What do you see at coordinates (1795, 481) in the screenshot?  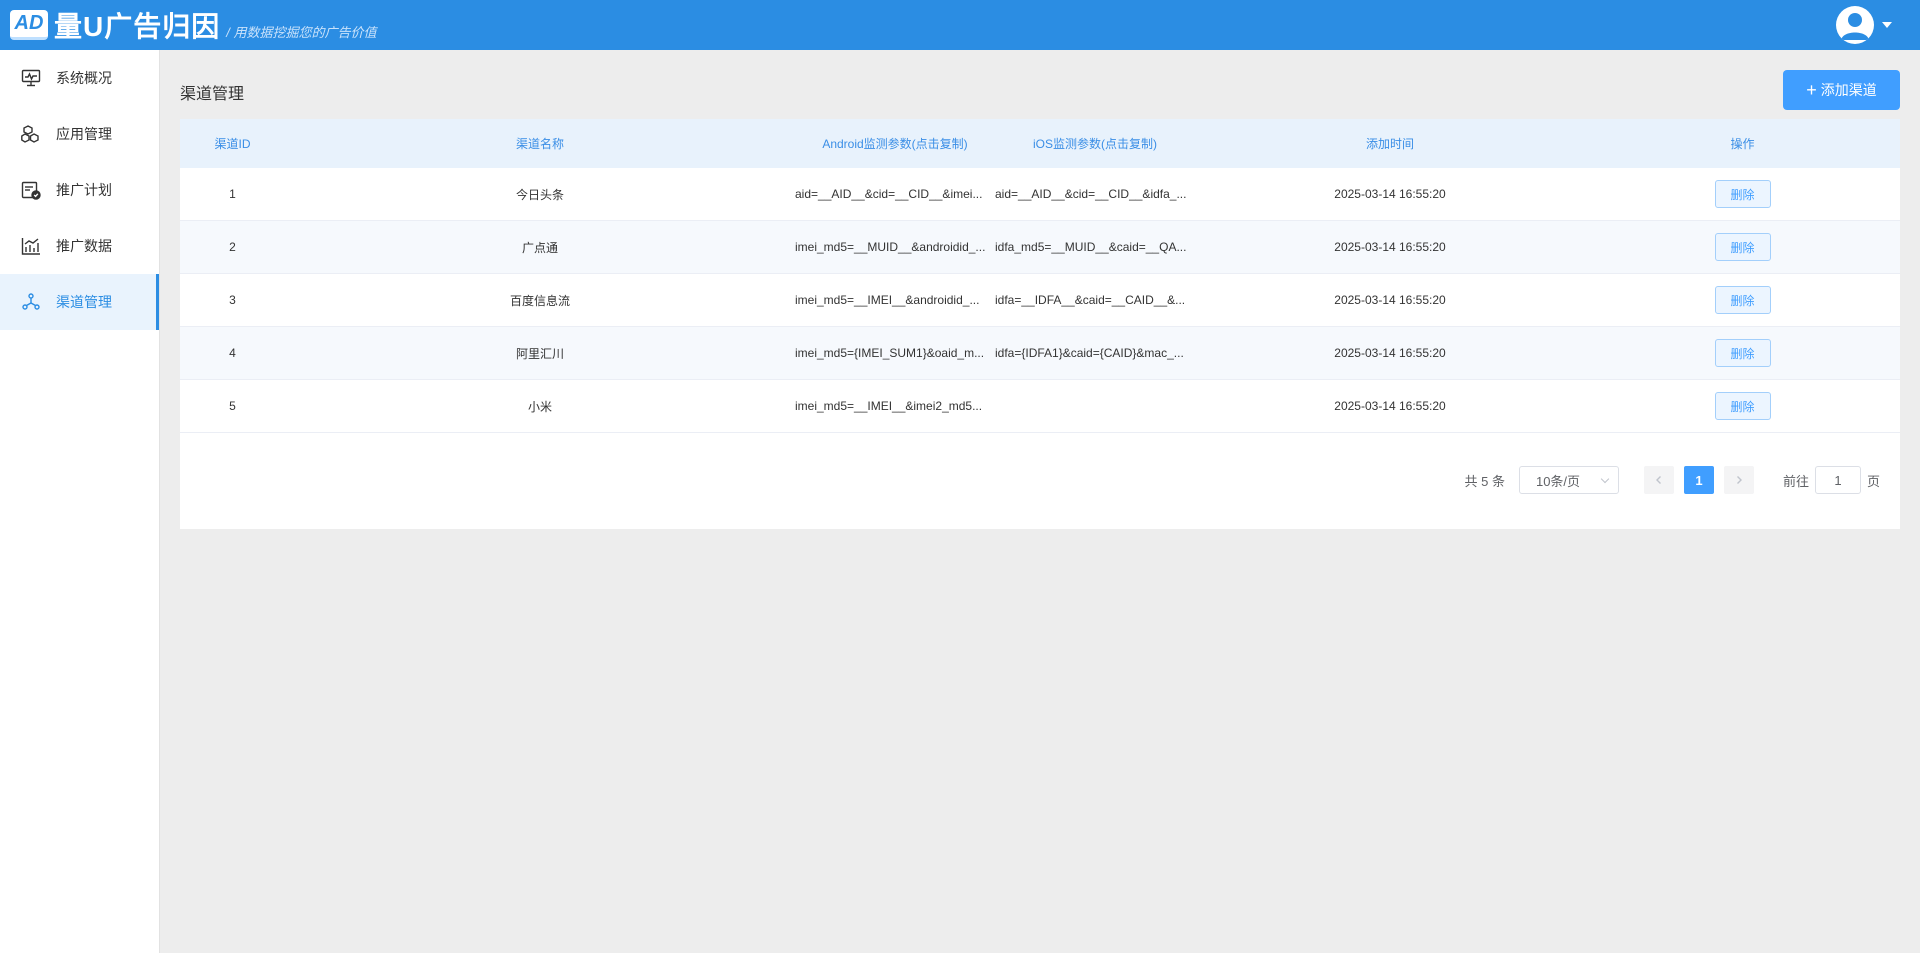 I see `goto-prefix: 前往` at bounding box center [1795, 481].